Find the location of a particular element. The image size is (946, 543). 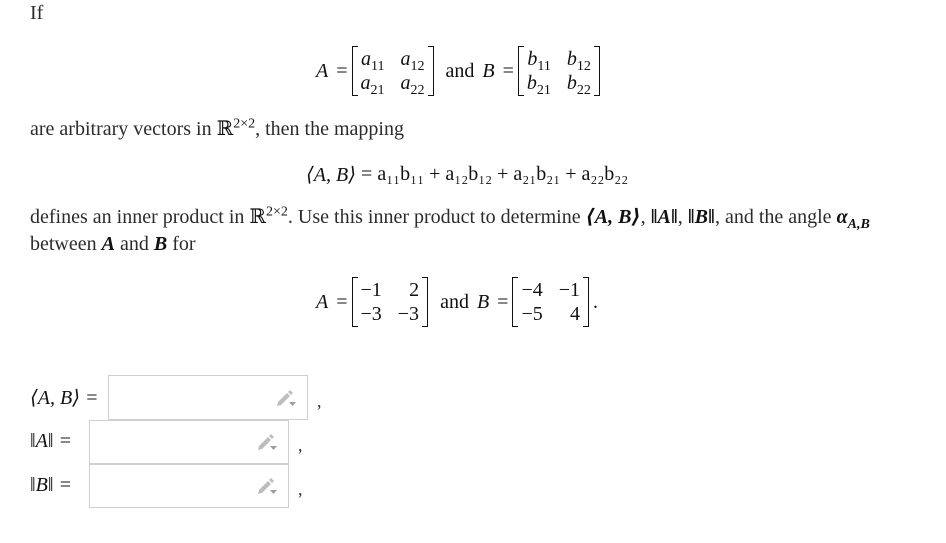

matrix-entry: a21 is located at coordinates (372, 85).